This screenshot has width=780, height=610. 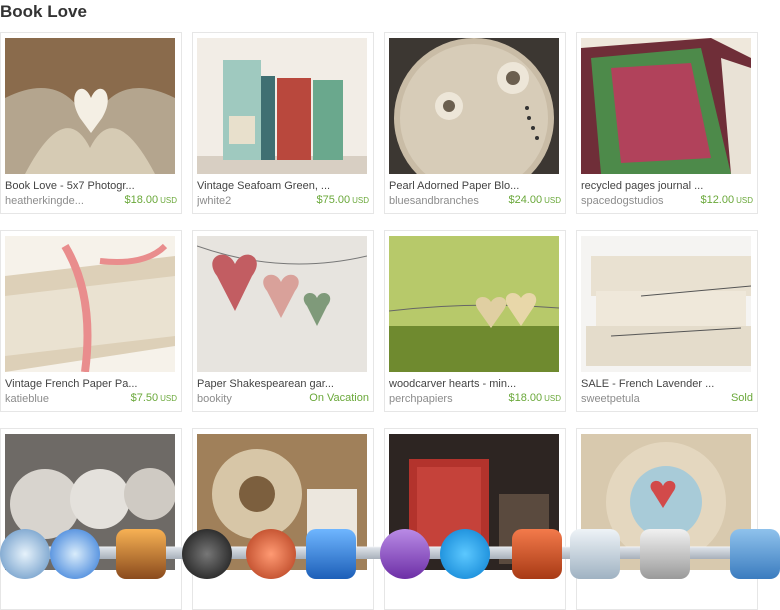 What do you see at coordinates (144, 398) in the screenshot?
I see `price-value: $7.50` at bounding box center [144, 398].